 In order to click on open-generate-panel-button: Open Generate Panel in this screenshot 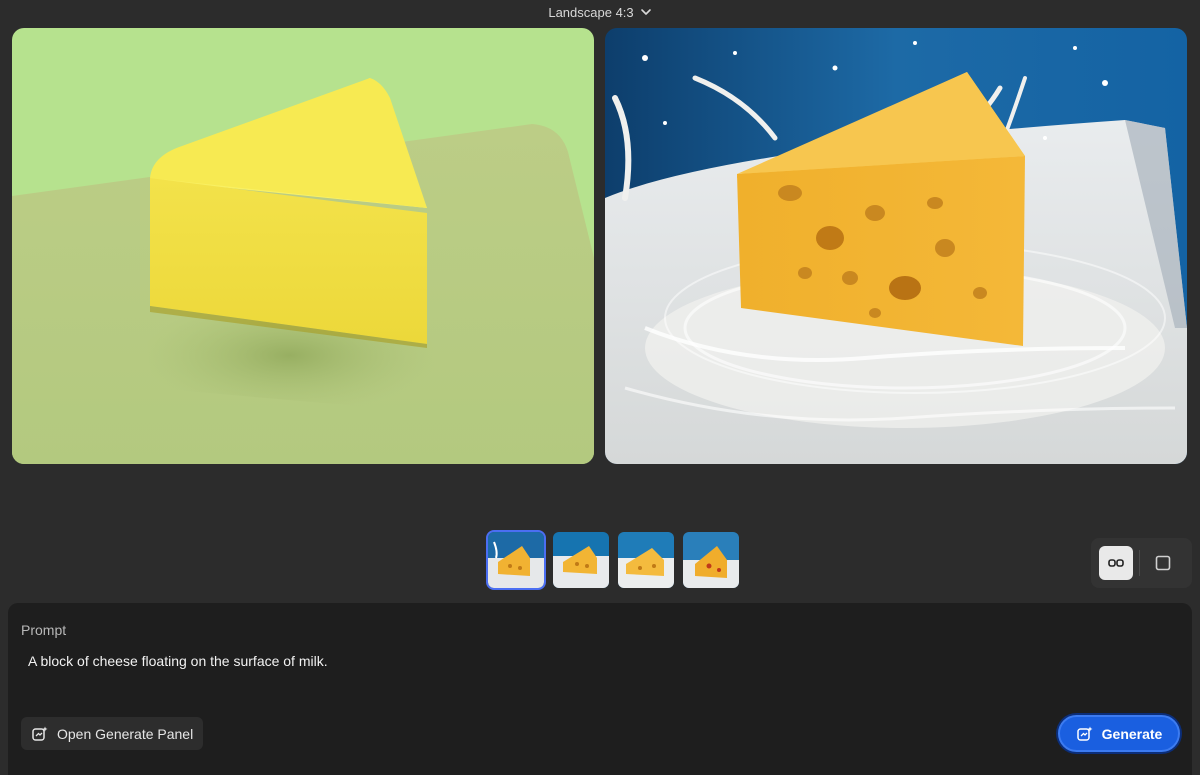, I will do `click(112, 733)`.